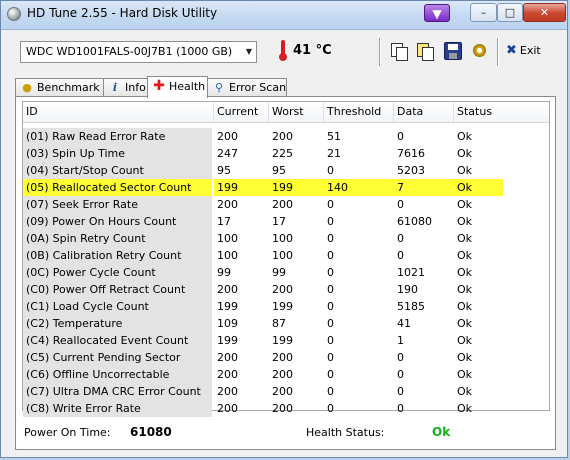 The width and height of the screenshot is (570, 460). Describe the element at coordinates (334, 136) in the screenshot. I see `cell-threshold: 51` at that location.